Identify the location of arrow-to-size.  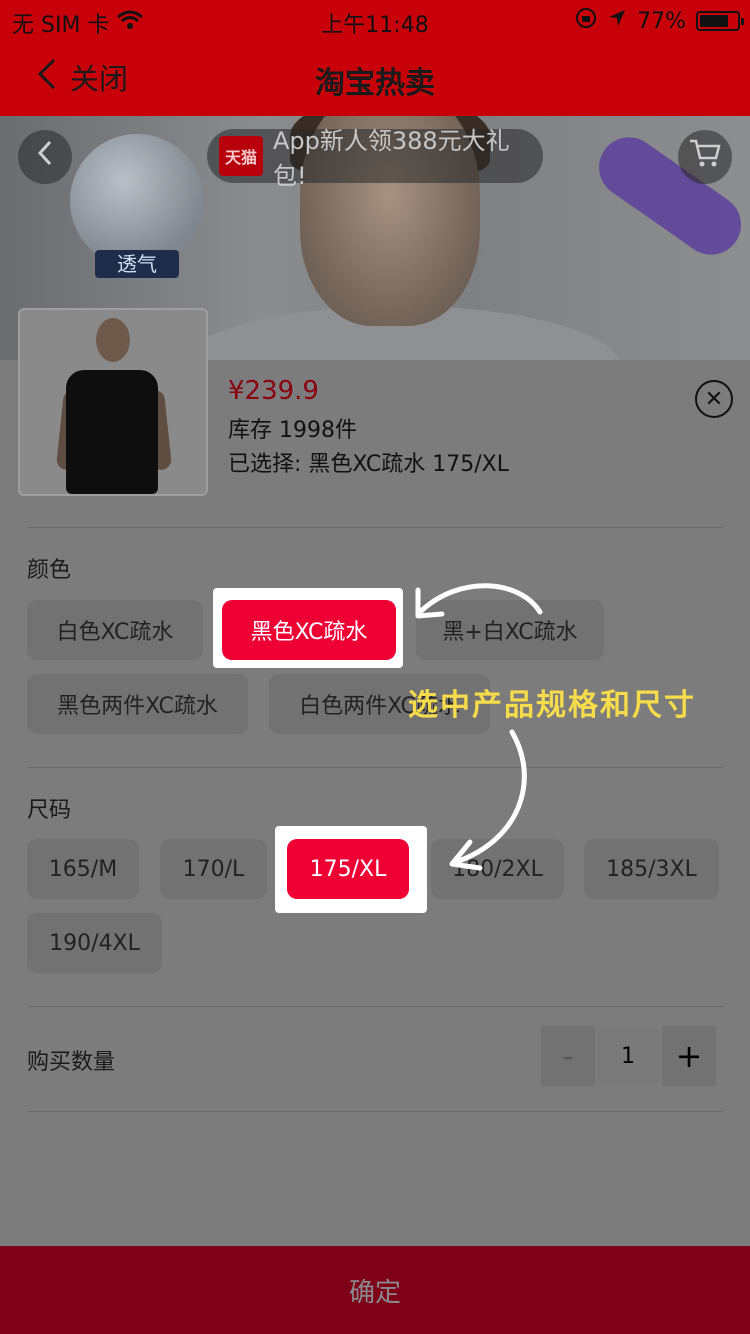
(490, 797).